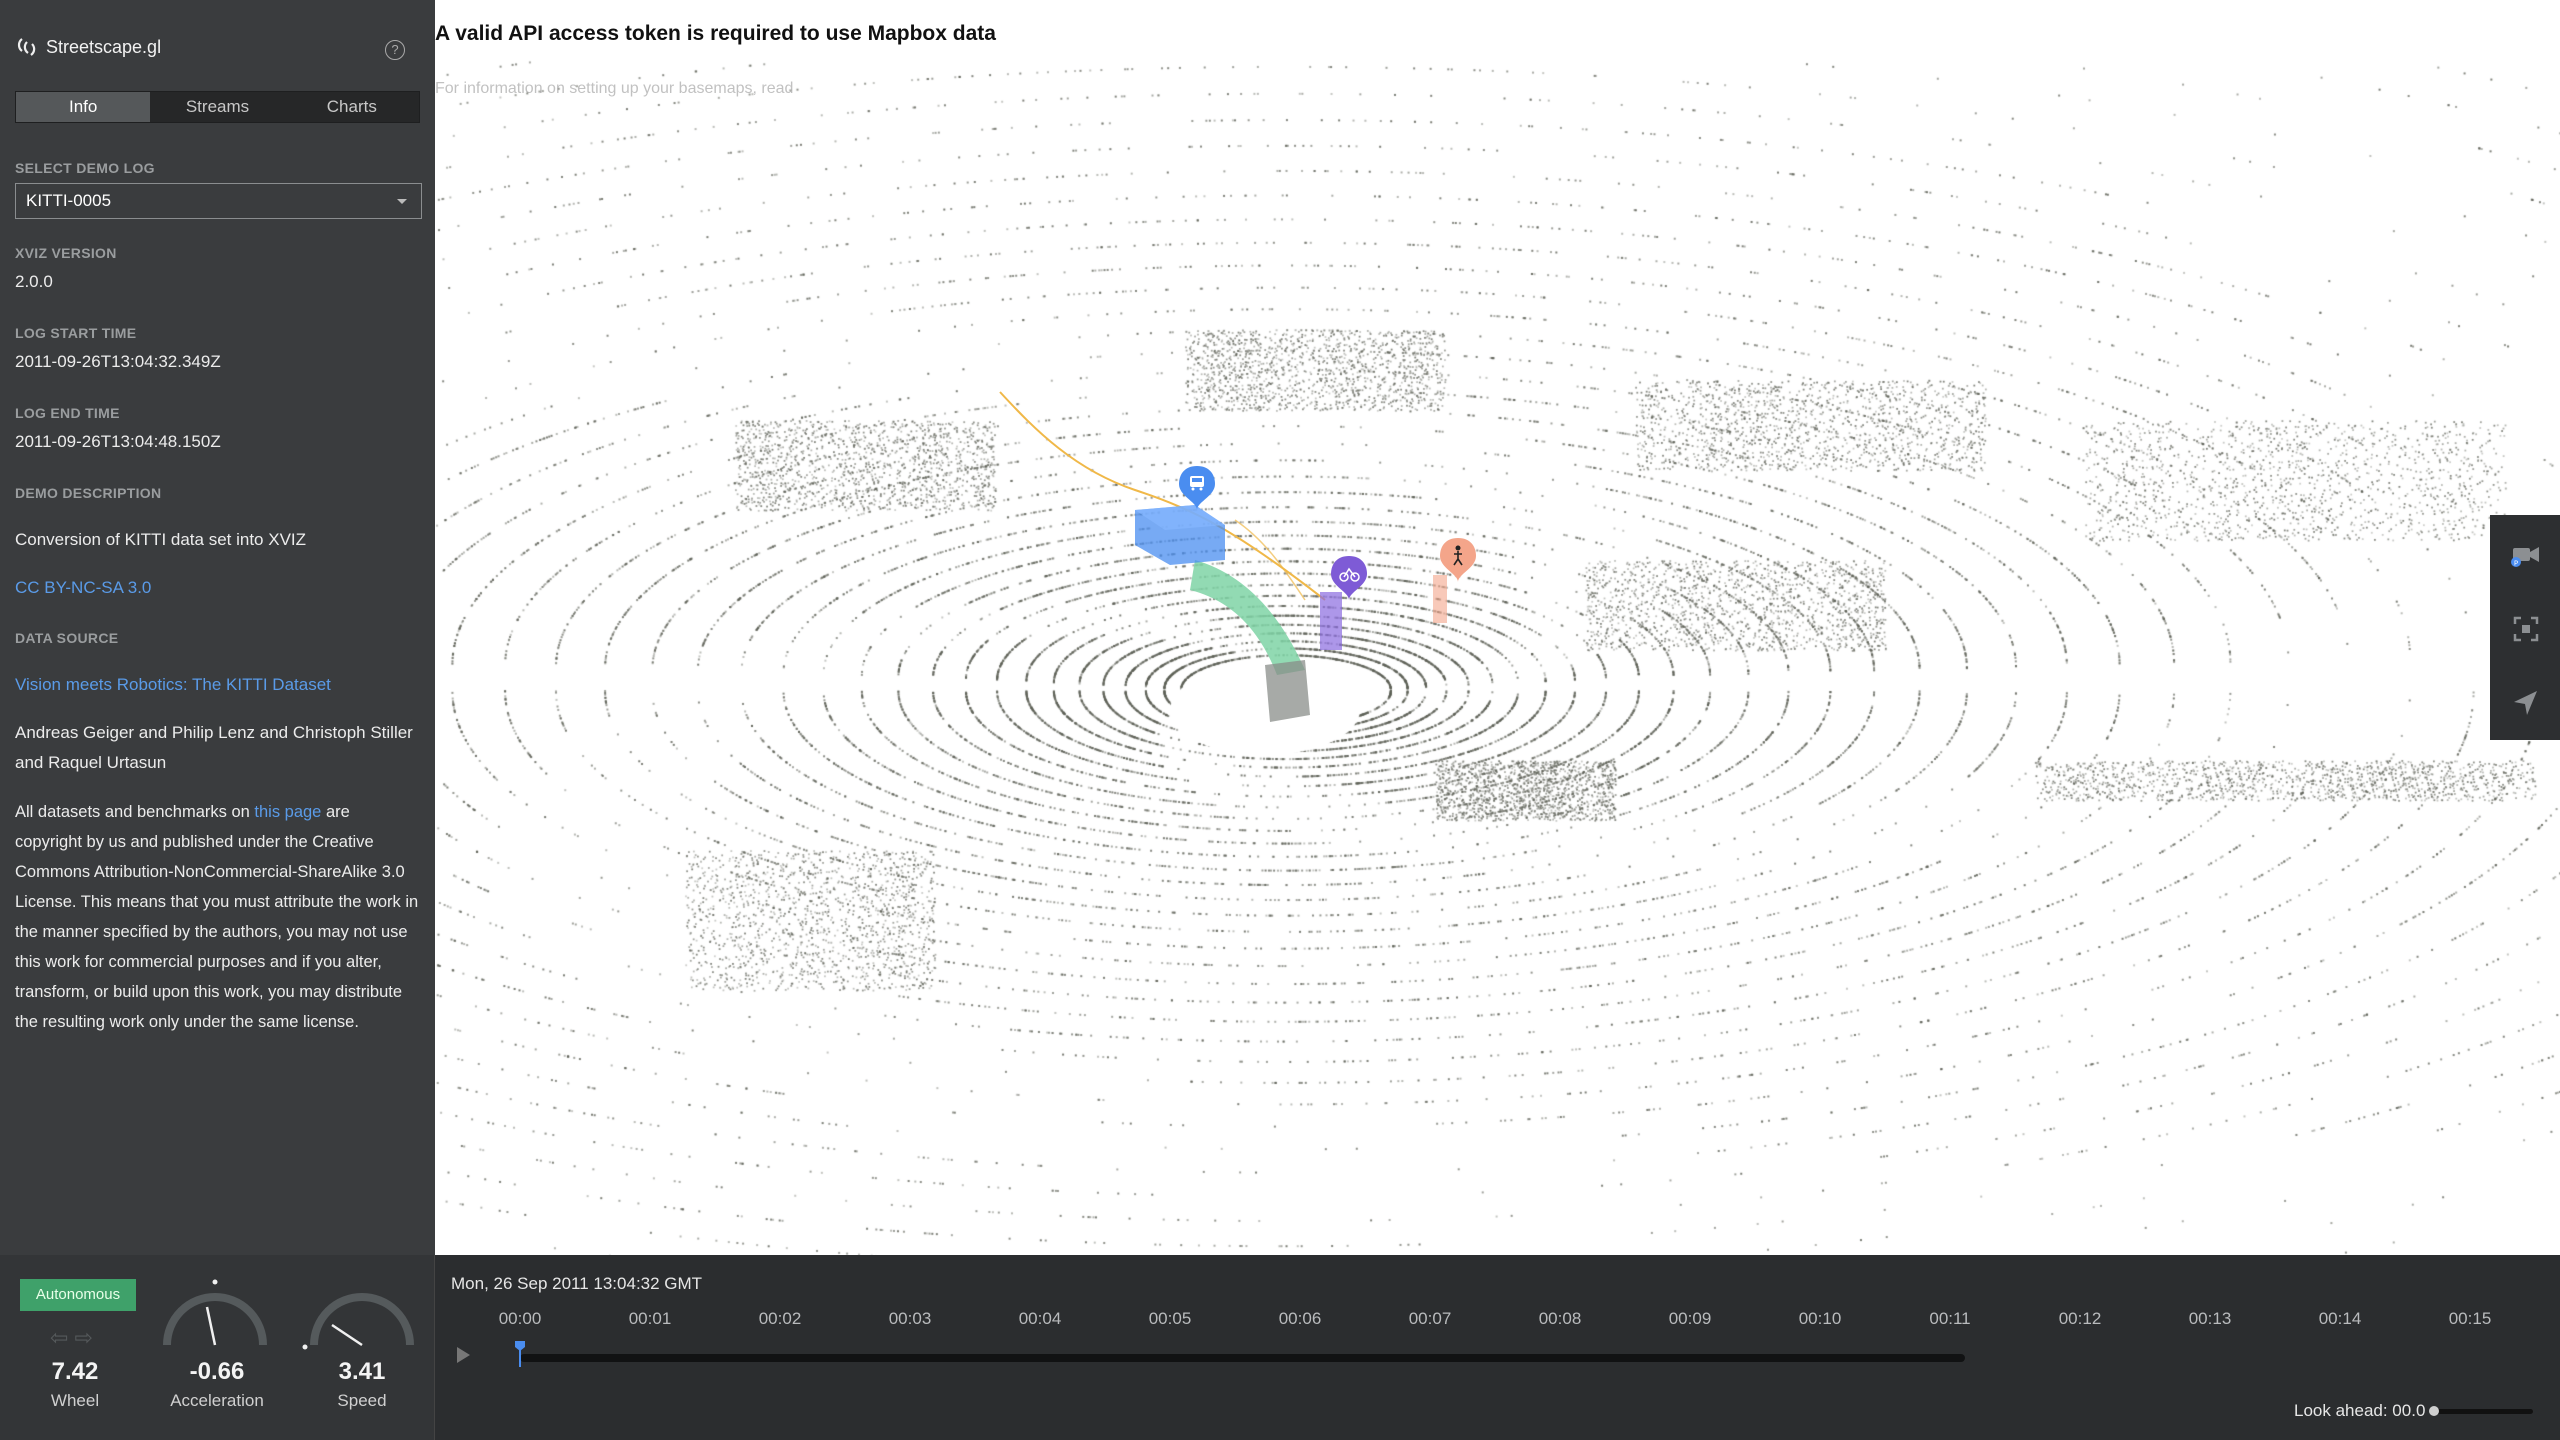 This screenshot has width=2560, height=1440. What do you see at coordinates (217, 1371) in the screenshot?
I see `acceleration-value: -0.66` at bounding box center [217, 1371].